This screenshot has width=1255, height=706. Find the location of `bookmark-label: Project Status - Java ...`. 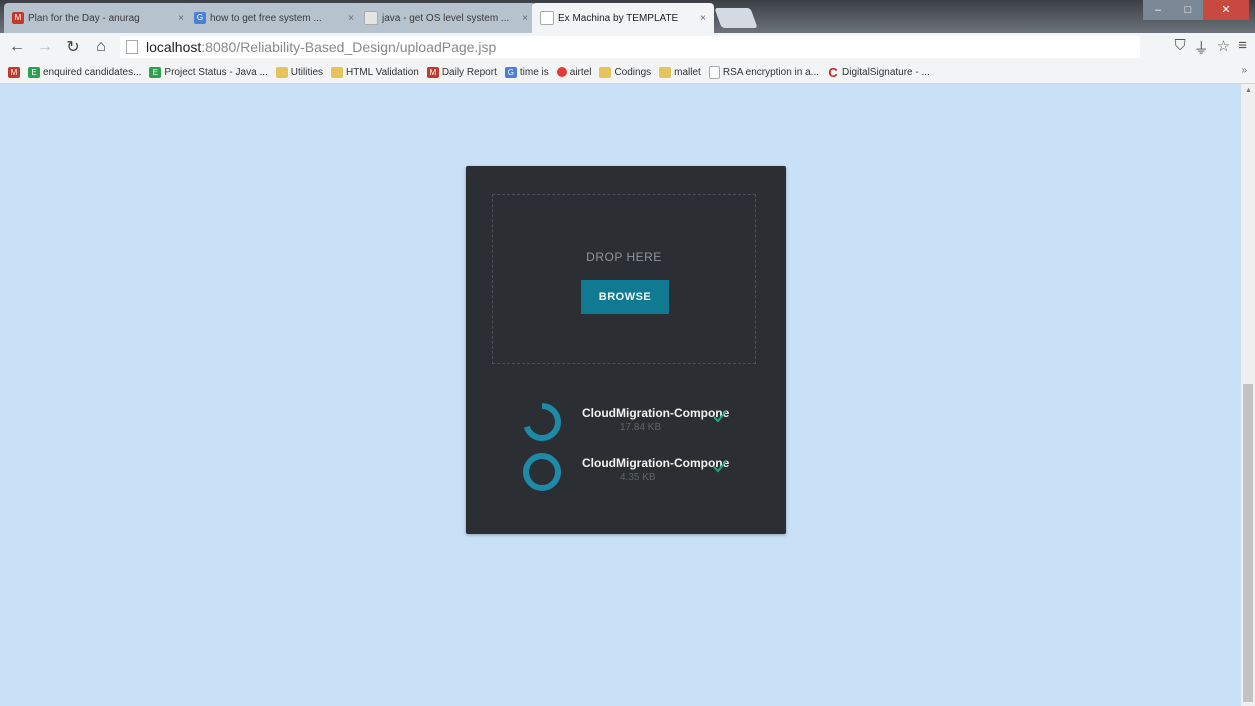

bookmark-label: Project Status - Java ... is located at coordinates (216, 72).